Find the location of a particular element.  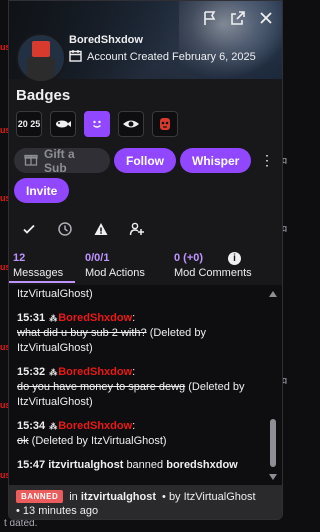

account-created: Account Created February 6, 2025 is located at coordinates (162, 57).